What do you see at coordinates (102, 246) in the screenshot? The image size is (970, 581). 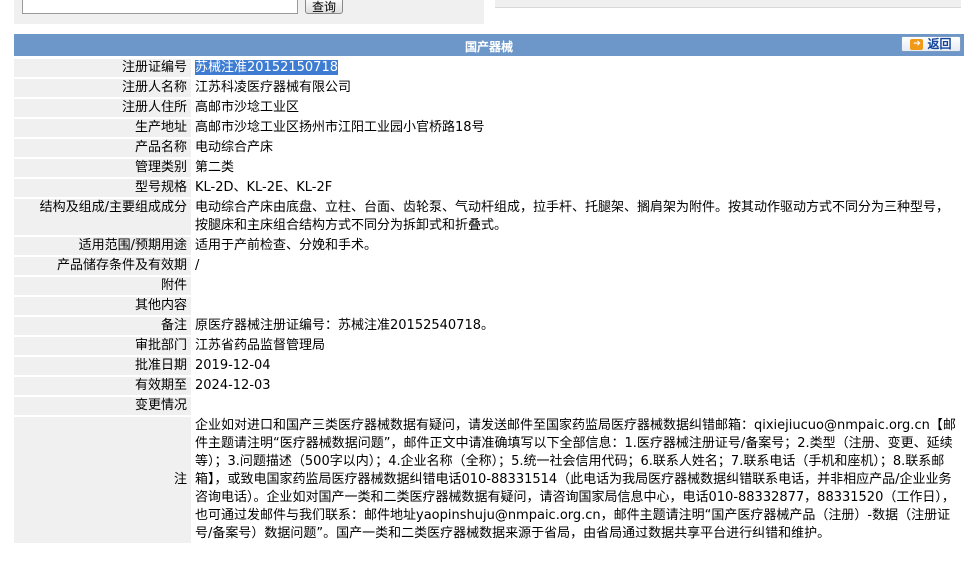 I see `field-label: 适用范围/预期用途` at bounding box center [102, 246].